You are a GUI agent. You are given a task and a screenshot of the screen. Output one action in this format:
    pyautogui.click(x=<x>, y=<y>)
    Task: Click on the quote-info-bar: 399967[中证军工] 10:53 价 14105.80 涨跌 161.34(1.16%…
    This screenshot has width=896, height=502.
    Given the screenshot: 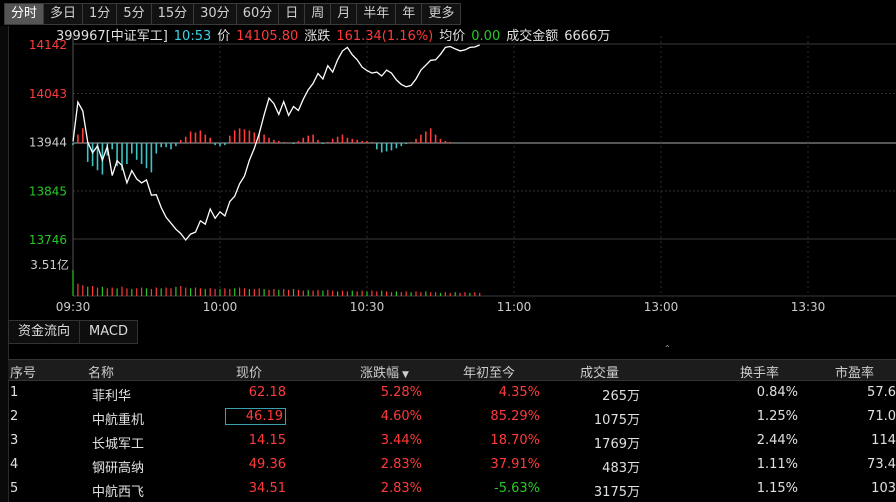 What is the action you would take?
    pyautogui.click(x=336, y=34)
    